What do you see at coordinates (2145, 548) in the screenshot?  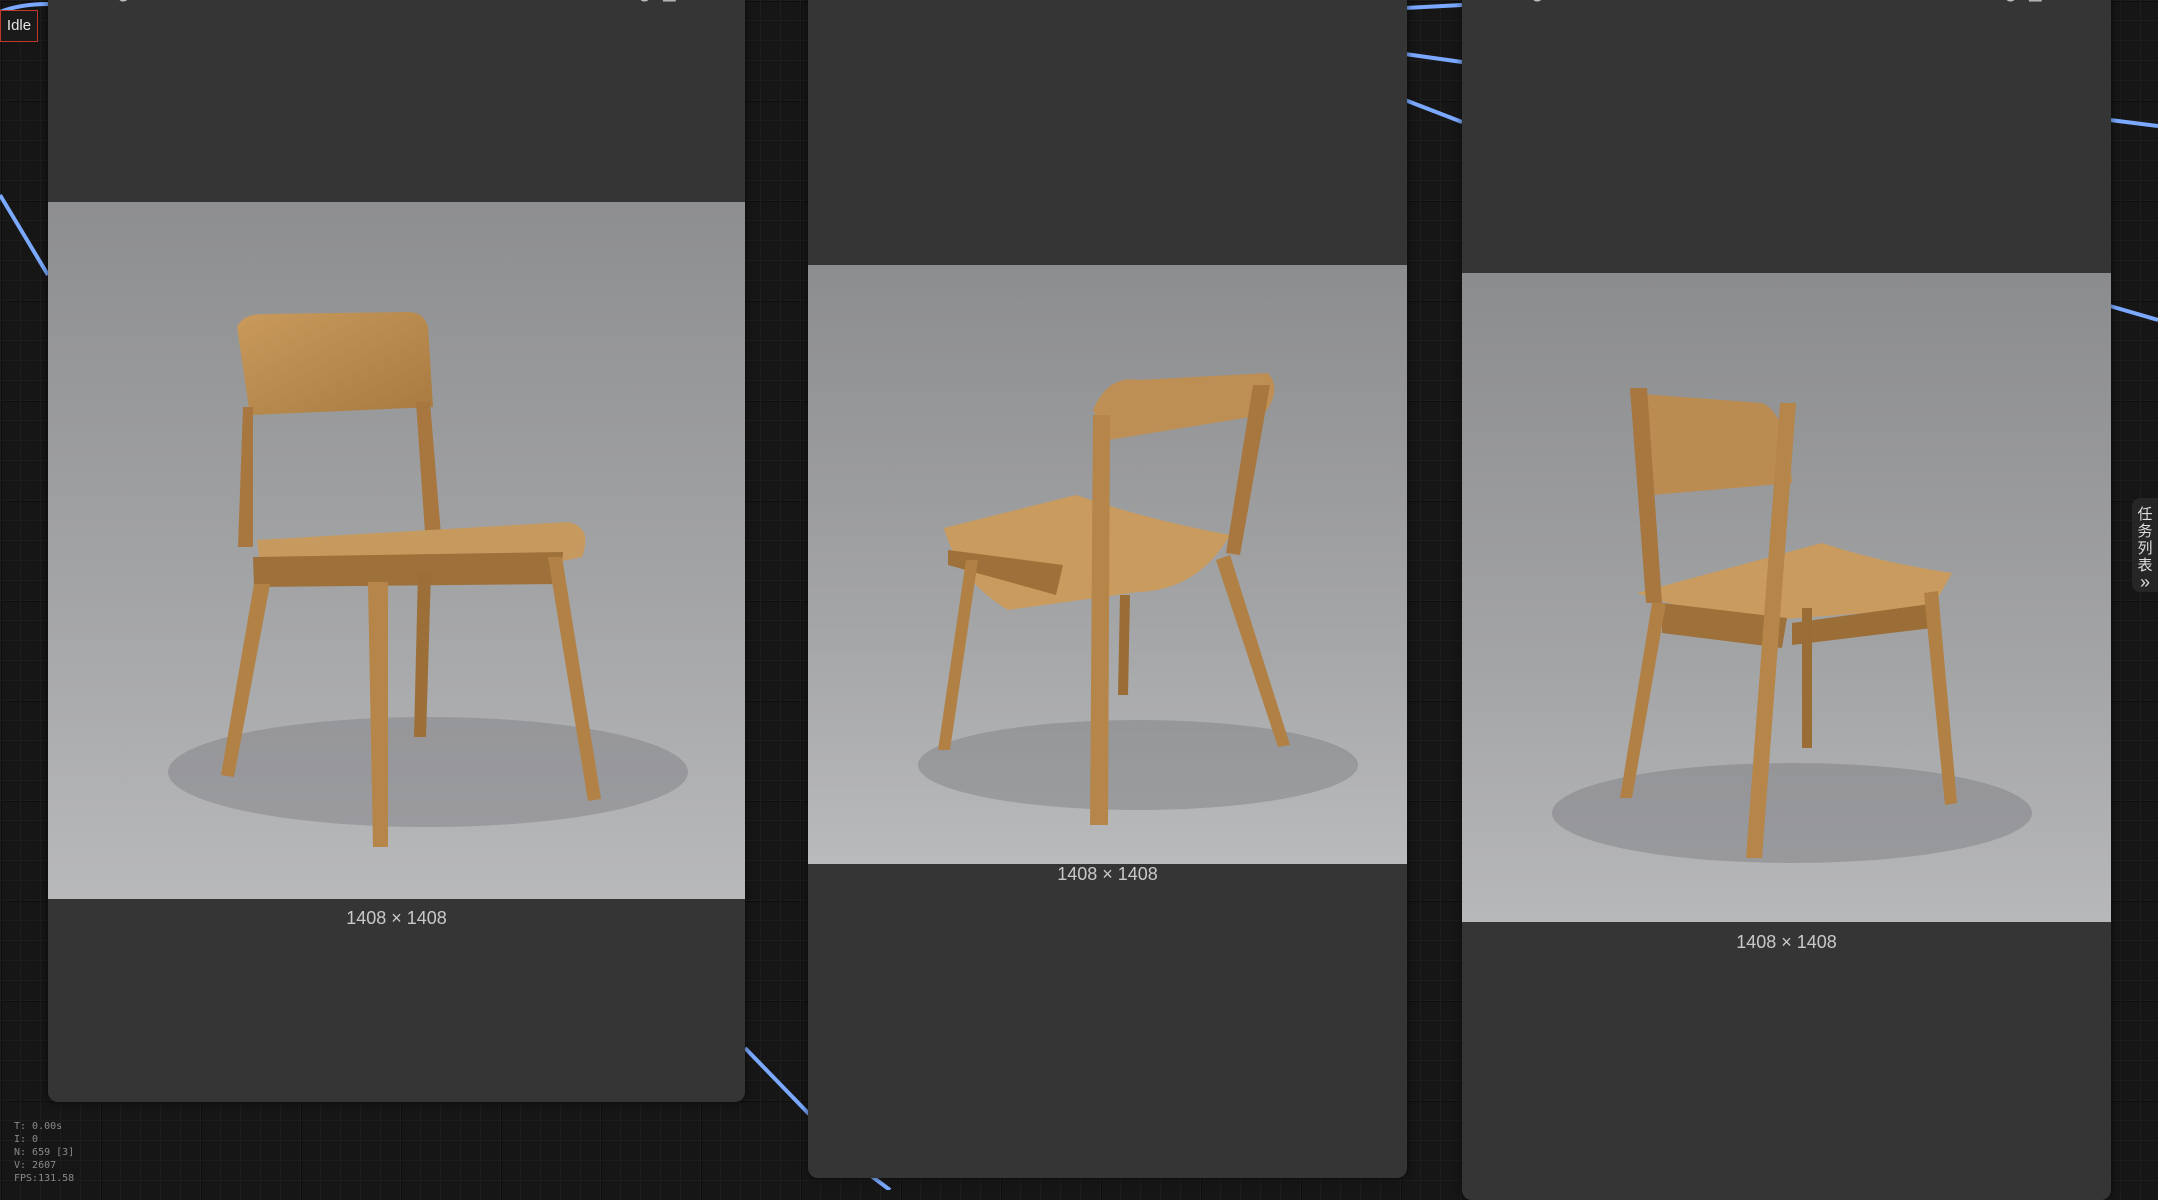 I see `task-tab-char: 列` at bounding box center [2145, 548].